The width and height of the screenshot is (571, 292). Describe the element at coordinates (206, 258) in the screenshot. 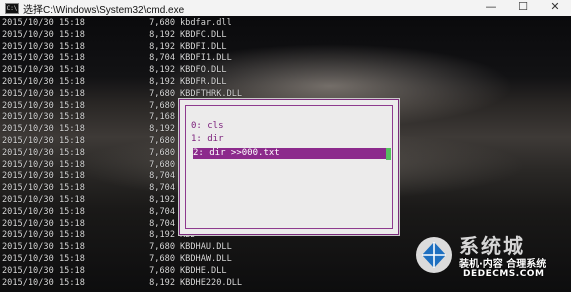

I see `line-filename: KBDHAW.DLL` at that location.